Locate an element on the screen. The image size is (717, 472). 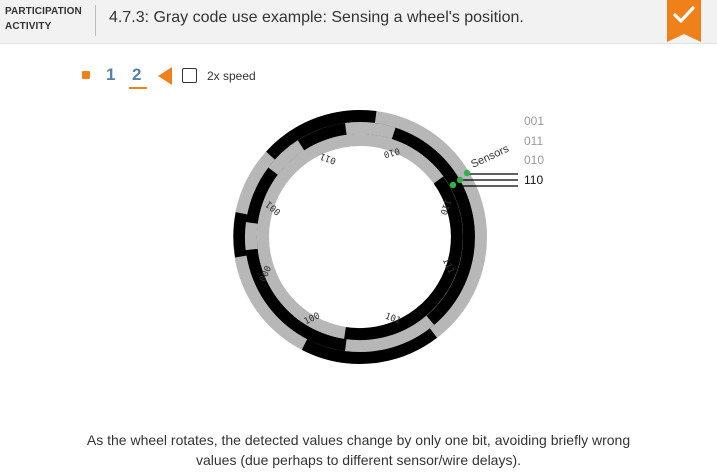
middle-ring-gray-left is located at coordinates (251, 236).